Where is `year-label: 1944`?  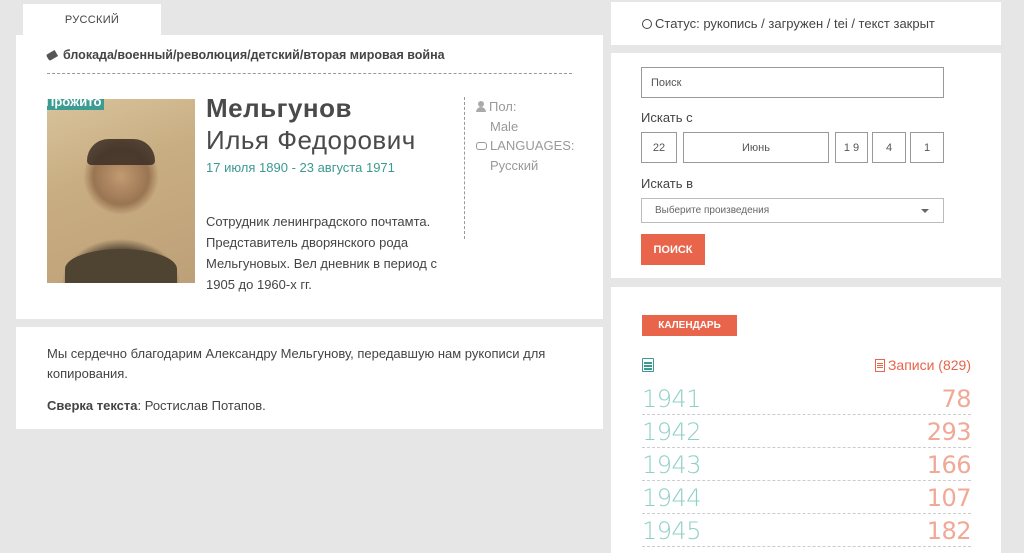
year-label: 1944 is located at coordinates (672, 498).